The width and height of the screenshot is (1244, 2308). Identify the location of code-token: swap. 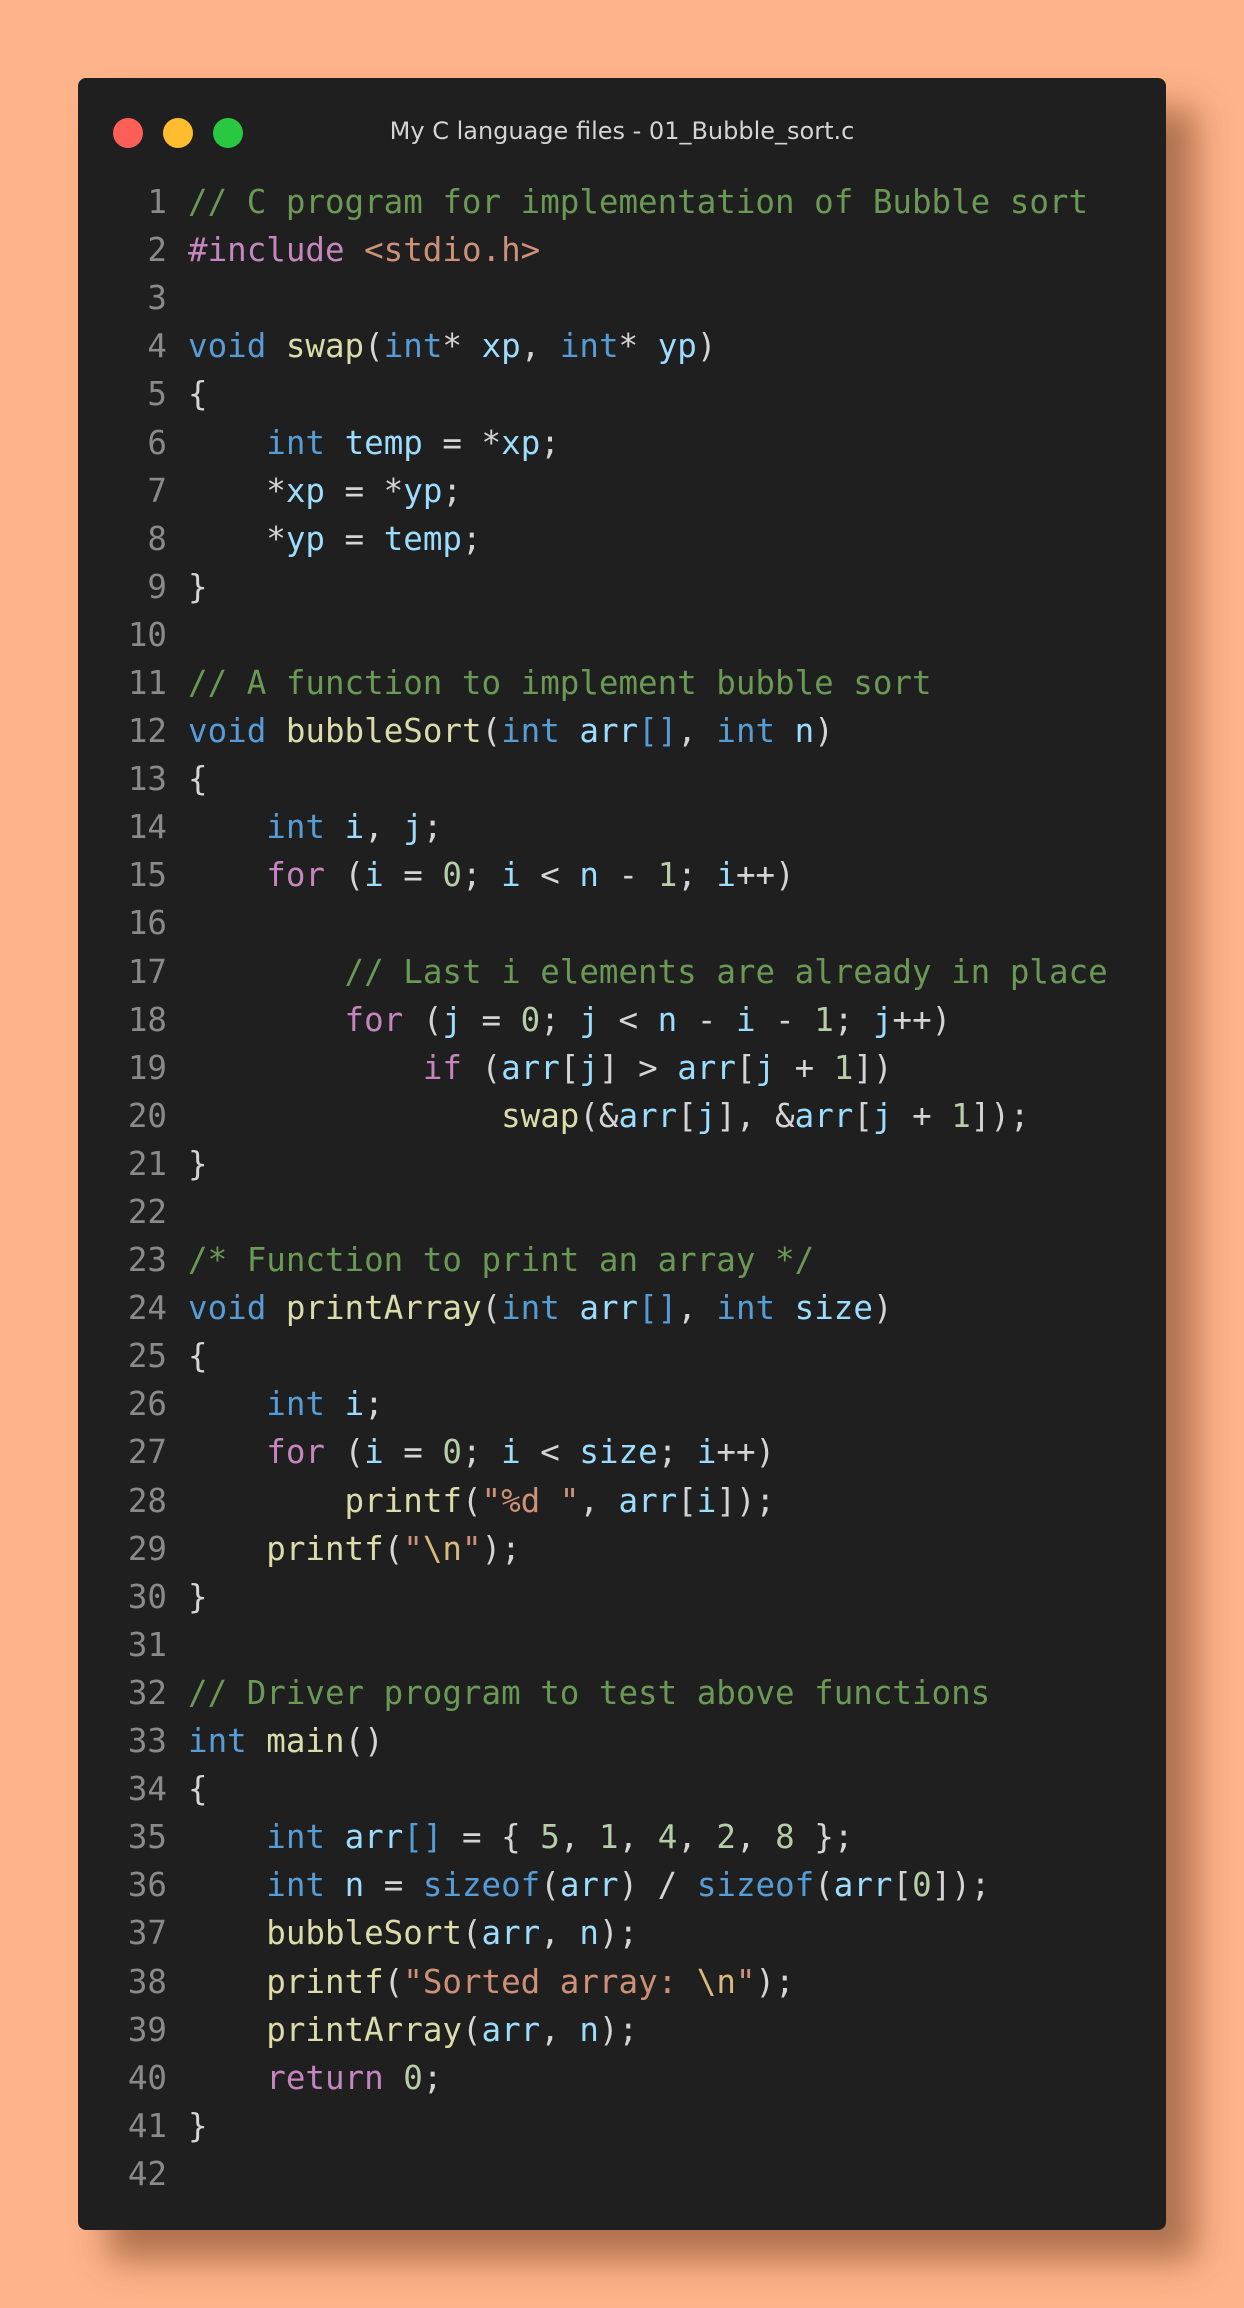
(325, 346).